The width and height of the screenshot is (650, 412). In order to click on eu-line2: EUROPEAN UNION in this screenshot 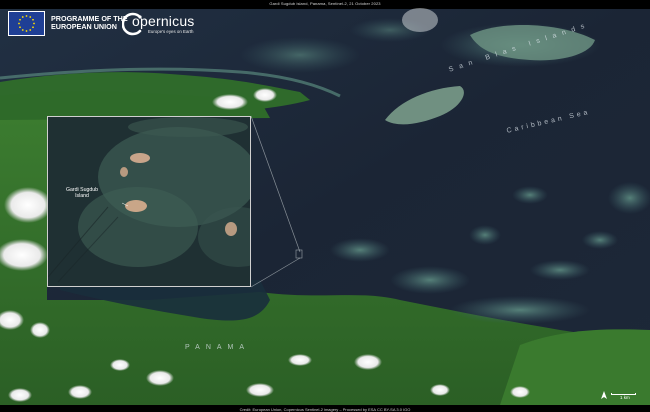, I will do `click(84, 26)`.